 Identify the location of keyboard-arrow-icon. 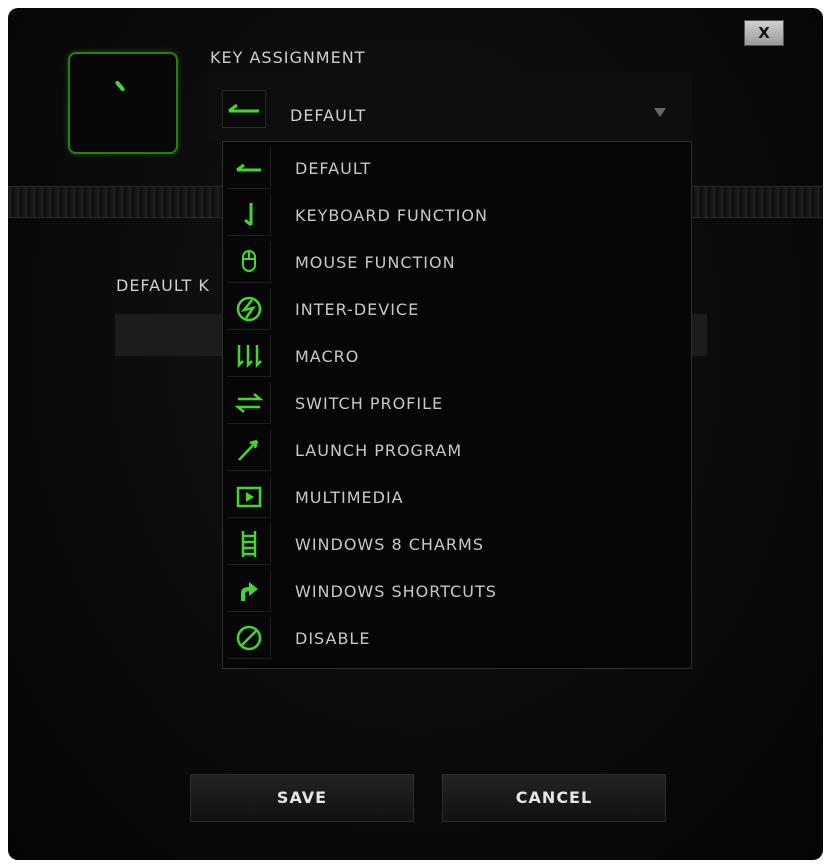
(249, 215).